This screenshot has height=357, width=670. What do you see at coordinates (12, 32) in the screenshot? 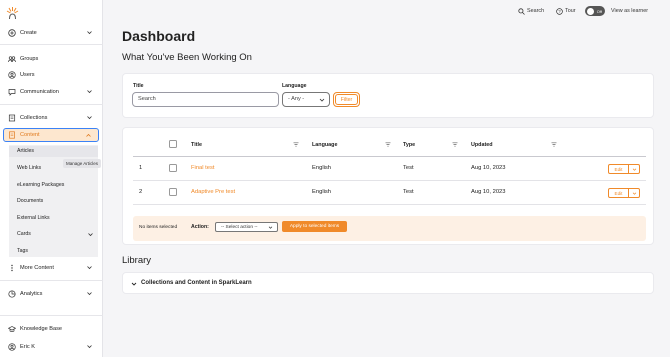
I see `plus-circle-icon` at bounding box center [12, 32].